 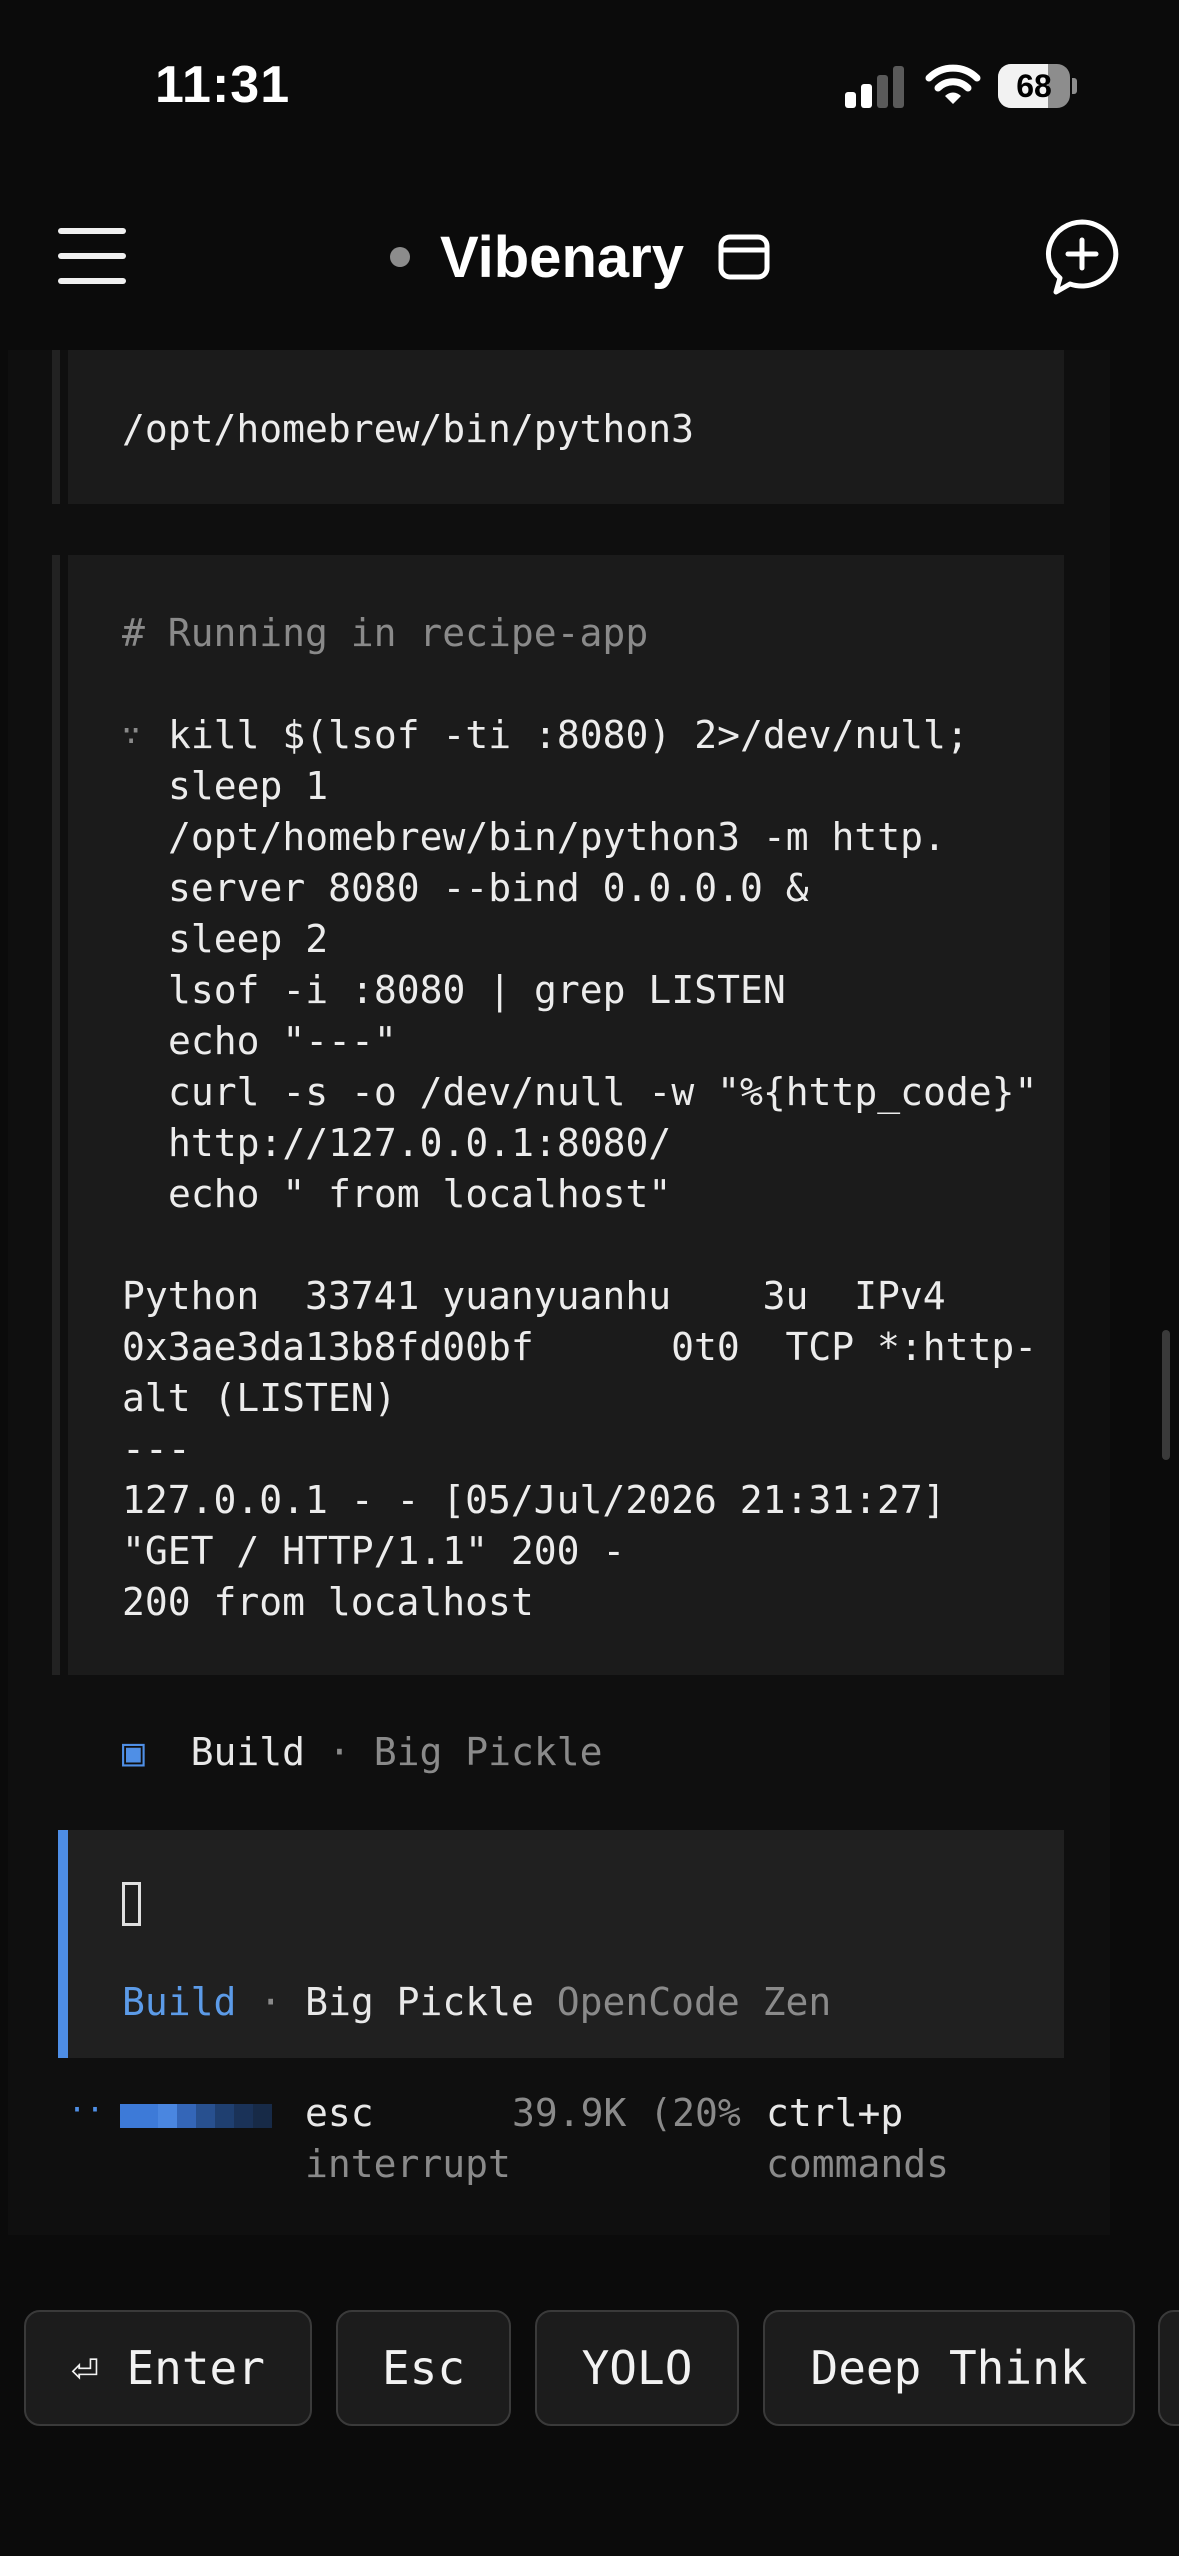 What do you see at coordinates (557, 837) in the screenshot?
I see `command-line: /opt/homebrew/bin/python3 -m http.` at bounding box center [557, 837].